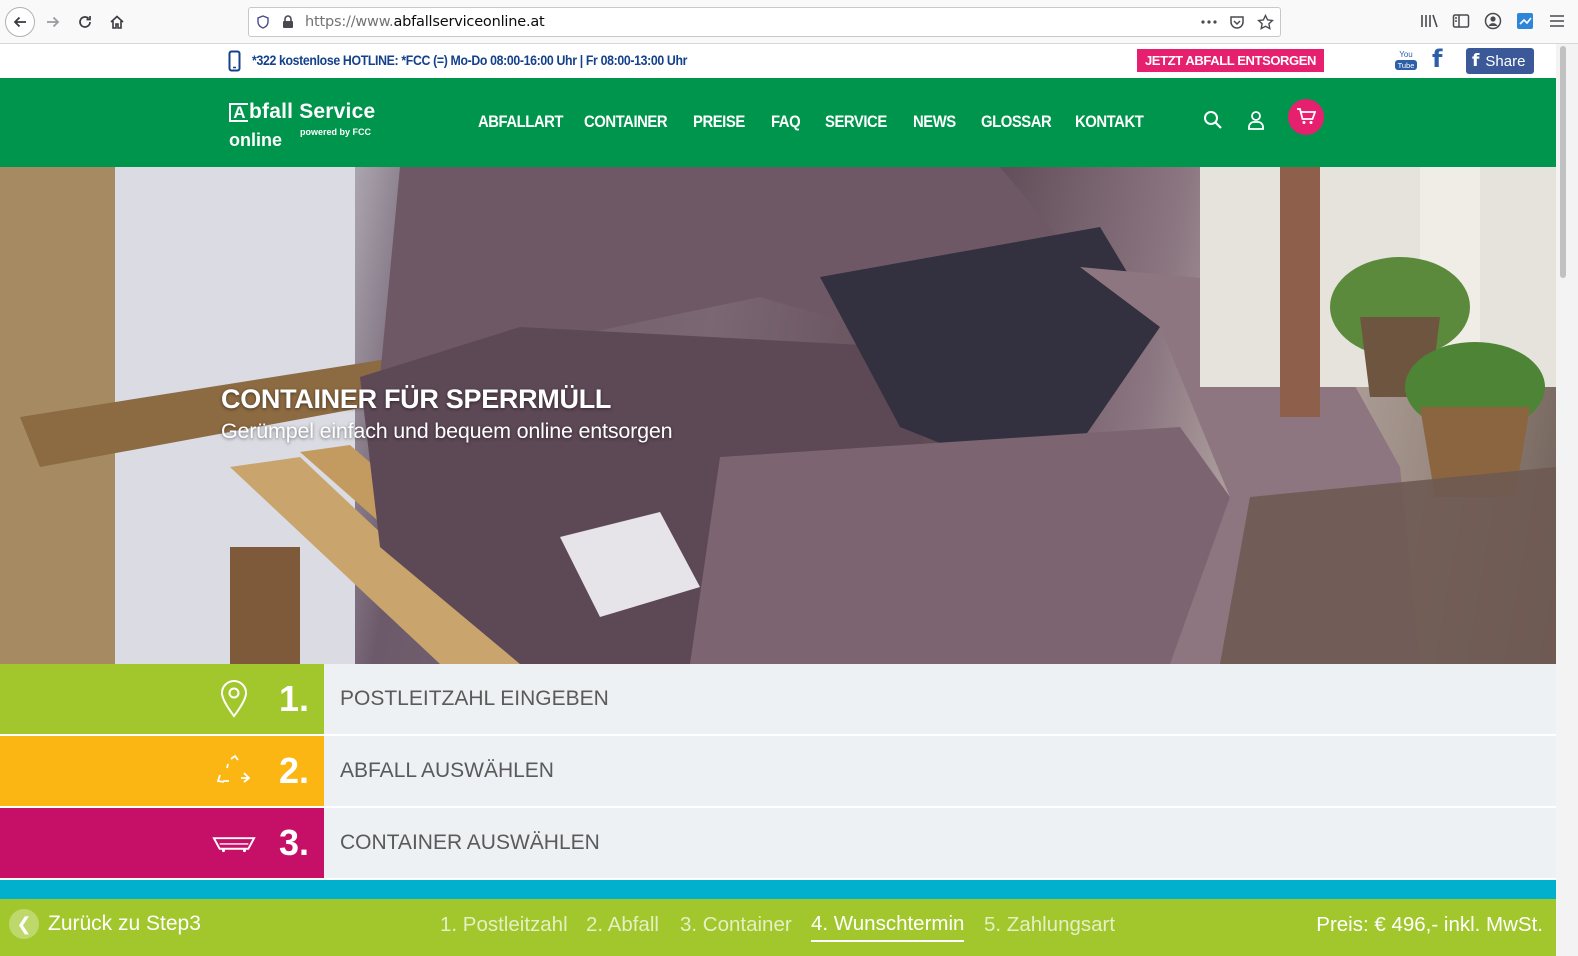  Describe the element at coordinates (302, 125) in the screenshot. I see `site-logo: Abfall Service online powered by FCC` at that location.